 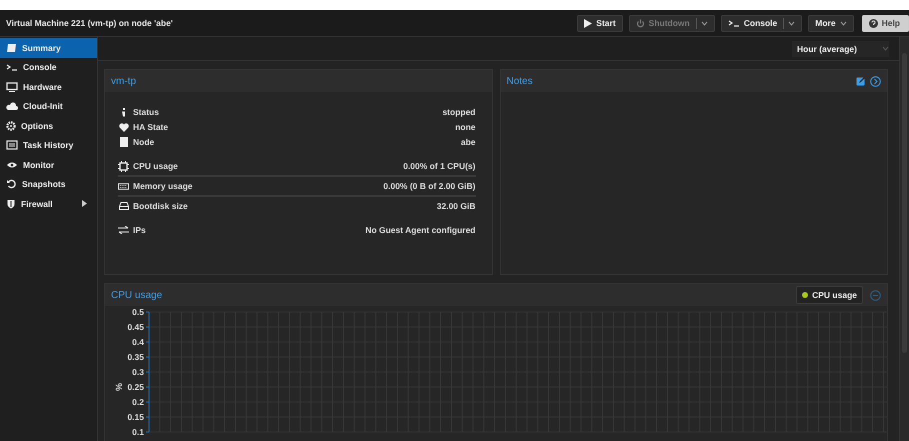 What do you see at coordinates (456, 206) in the screenshot?
I see `info-value: 32.00 GiB` at bounding box center [456, 206].